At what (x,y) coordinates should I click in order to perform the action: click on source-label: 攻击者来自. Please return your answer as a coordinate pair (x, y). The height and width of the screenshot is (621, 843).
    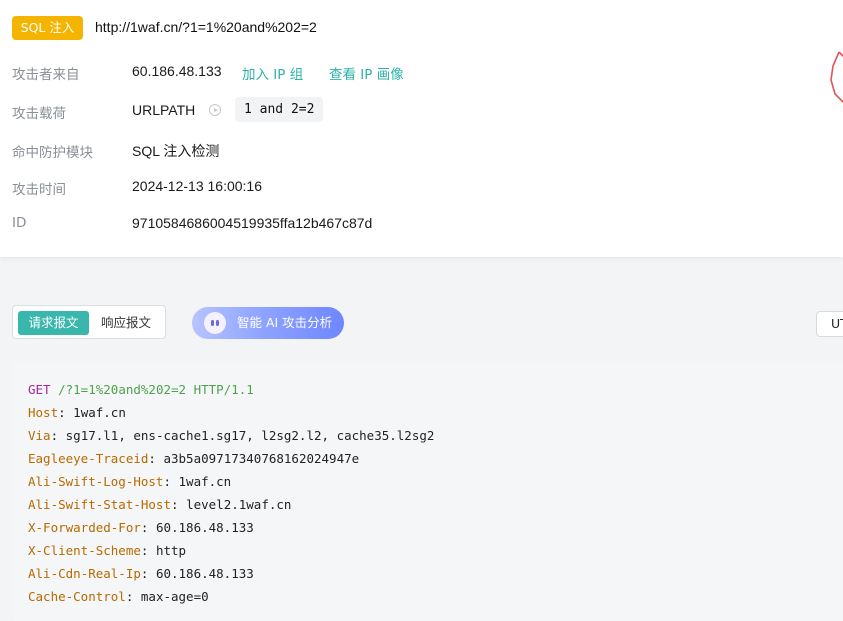
    Looking at the image, I should click on (46, 75).